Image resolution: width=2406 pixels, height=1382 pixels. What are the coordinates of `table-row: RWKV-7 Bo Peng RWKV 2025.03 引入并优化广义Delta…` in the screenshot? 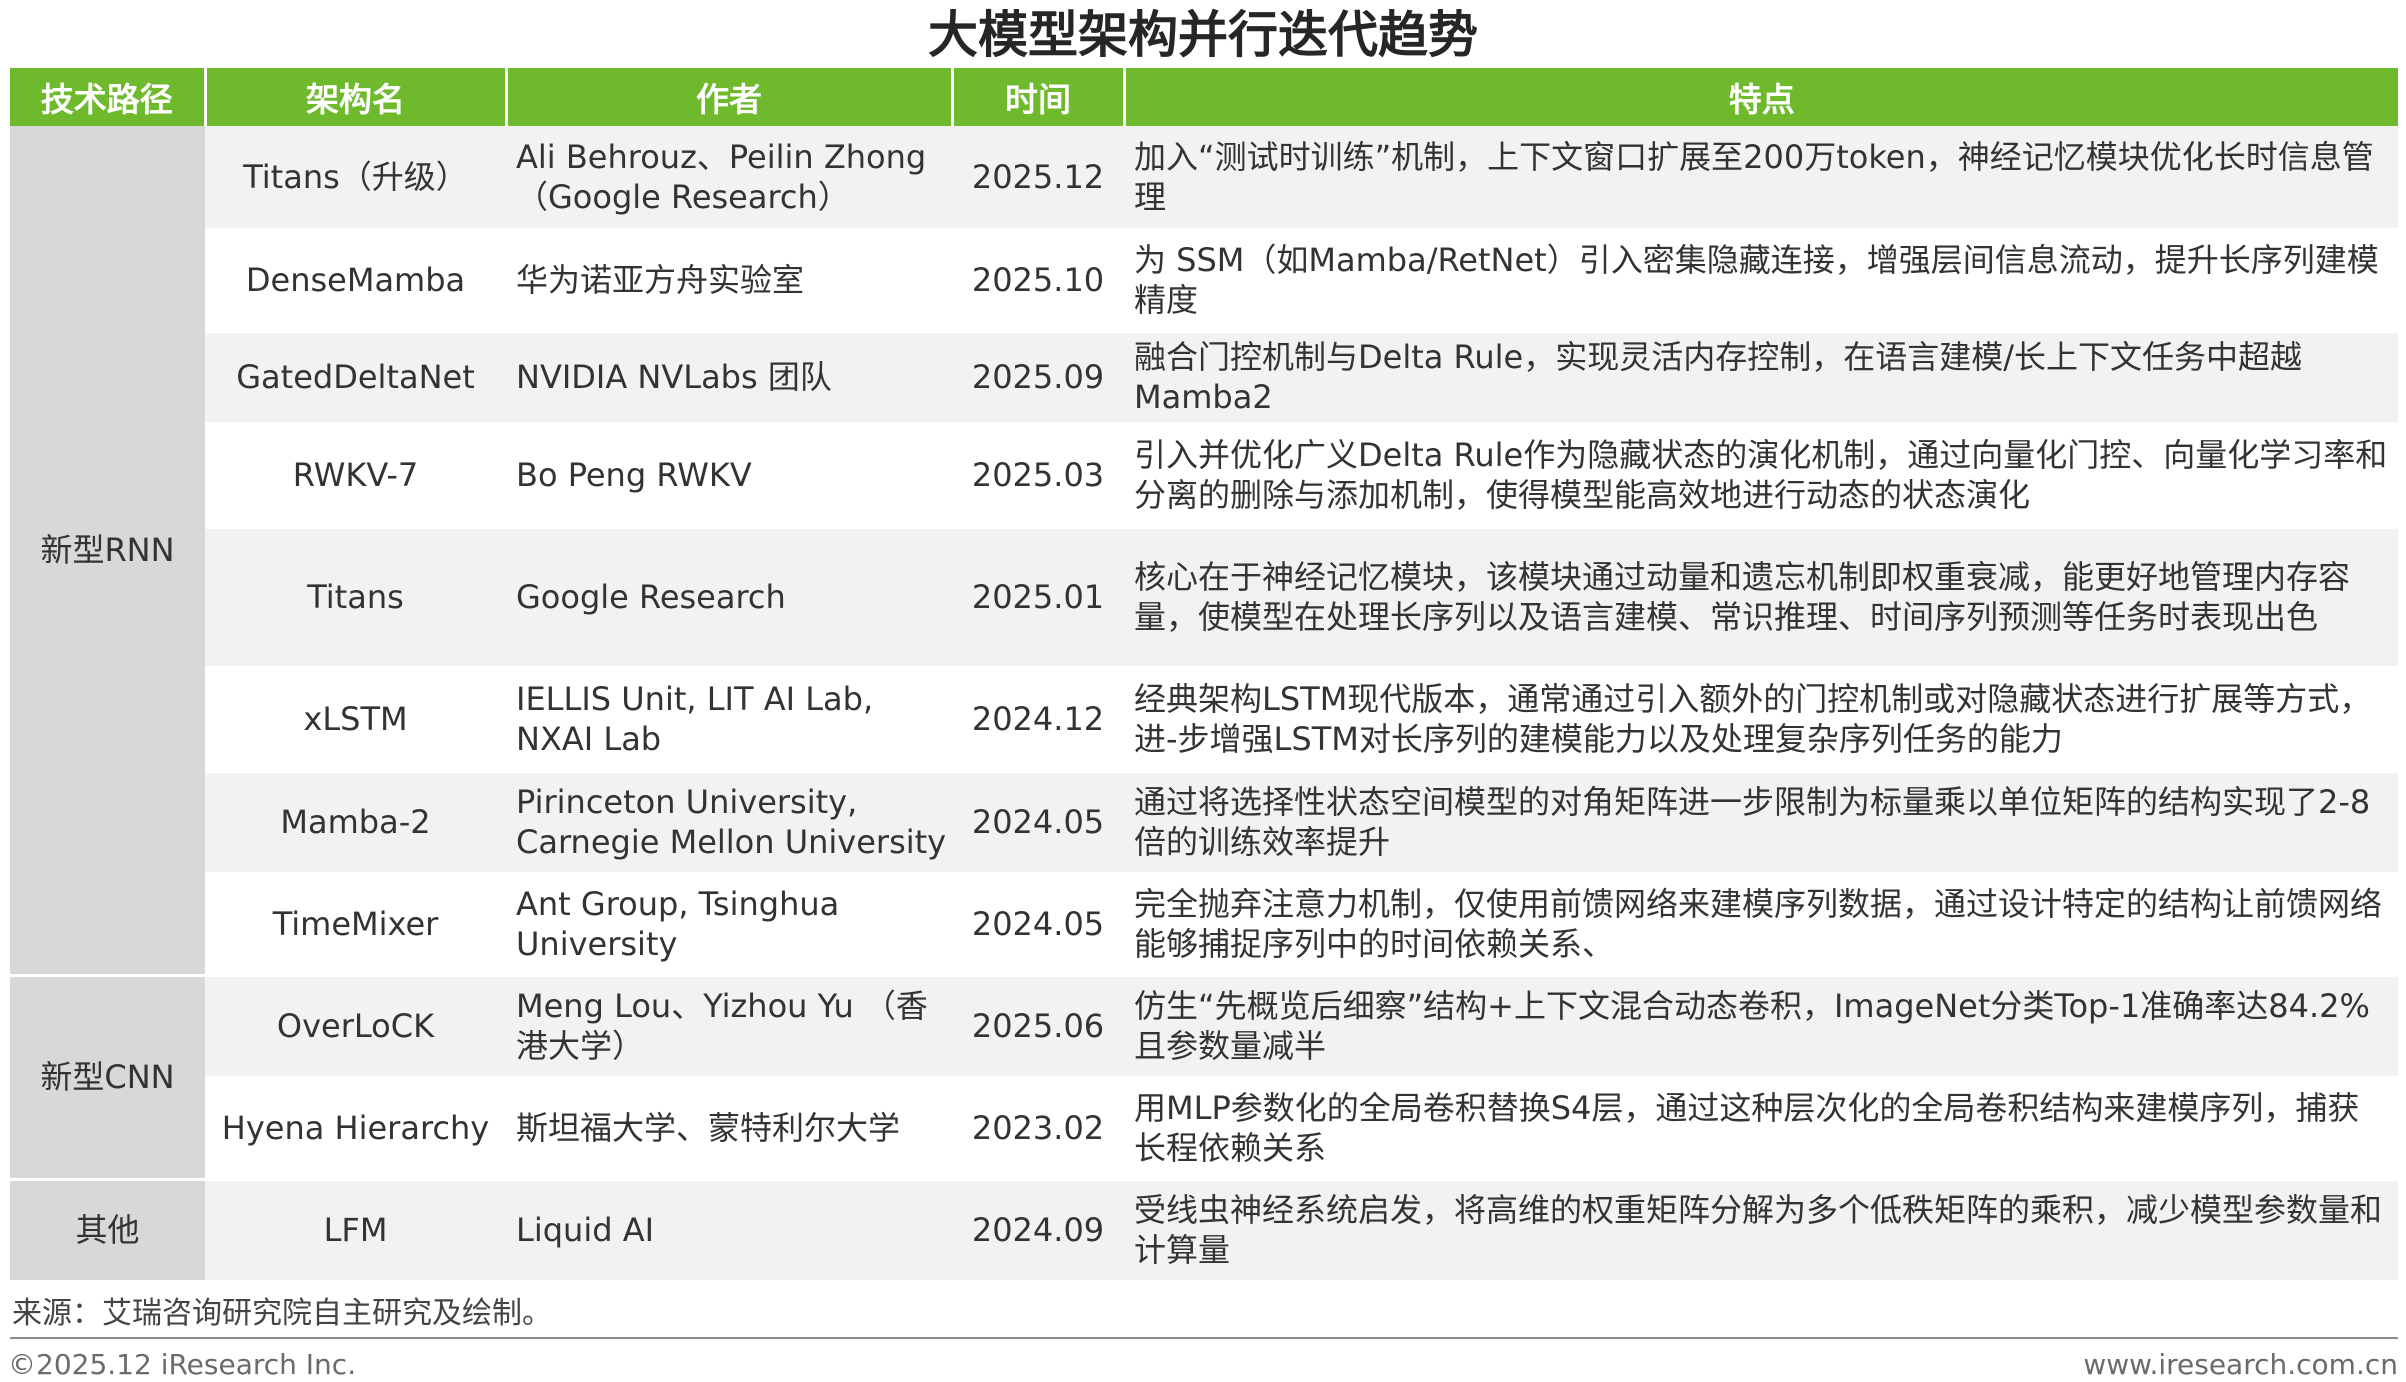 It's located at (1204, 476).